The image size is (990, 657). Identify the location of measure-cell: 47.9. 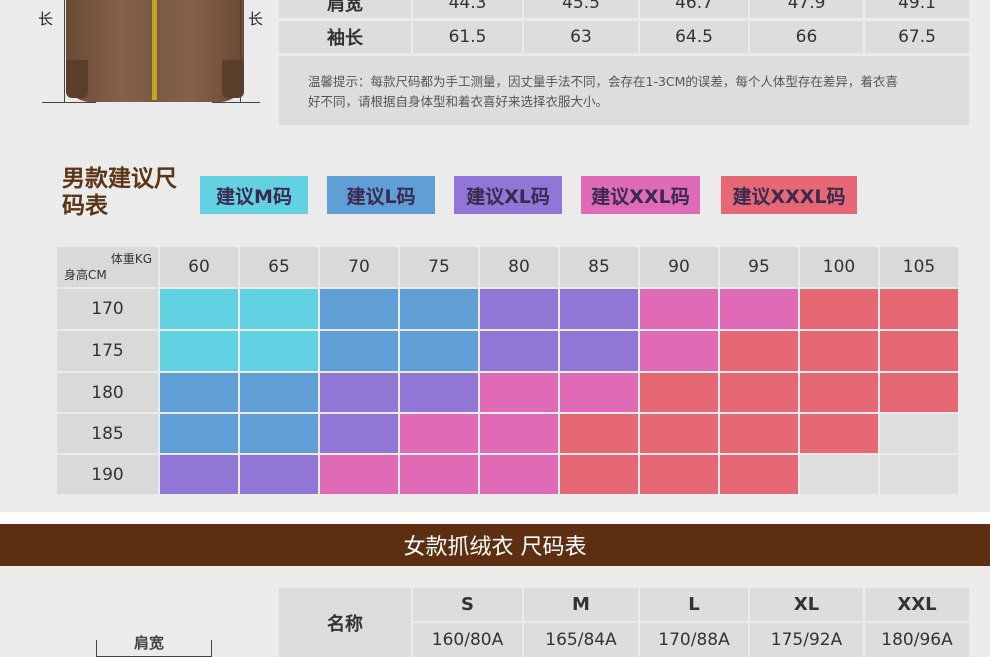
(806, 9).